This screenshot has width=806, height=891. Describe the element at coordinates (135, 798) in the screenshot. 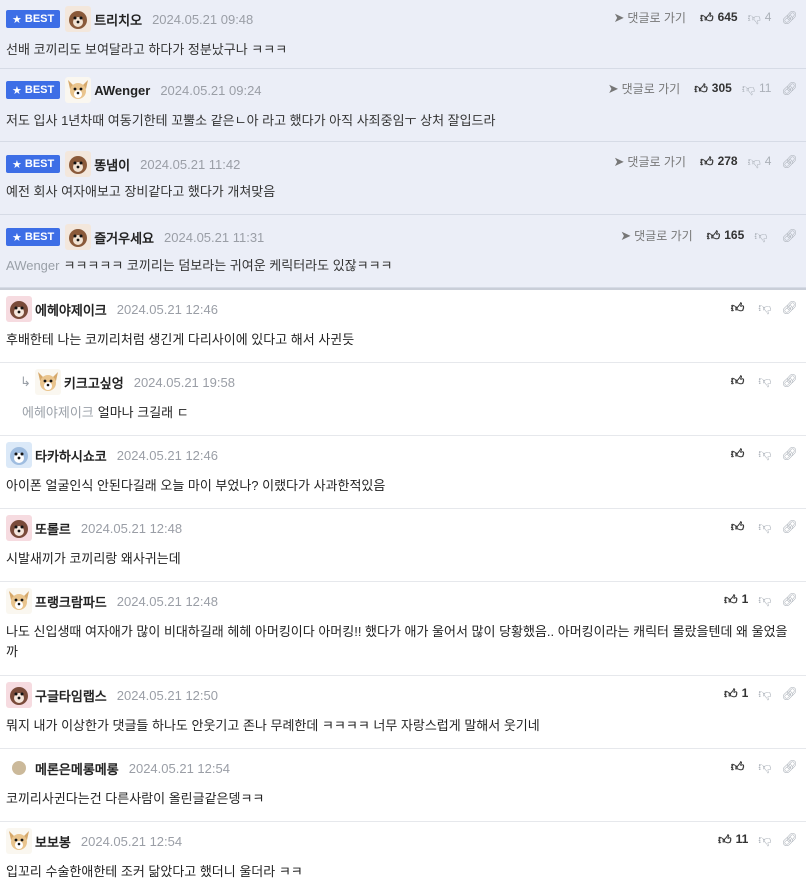

I see `comment-text: 코끼리사귄다는건 다른사람이 올린글같은뎅ㅋㅋ` at that location.